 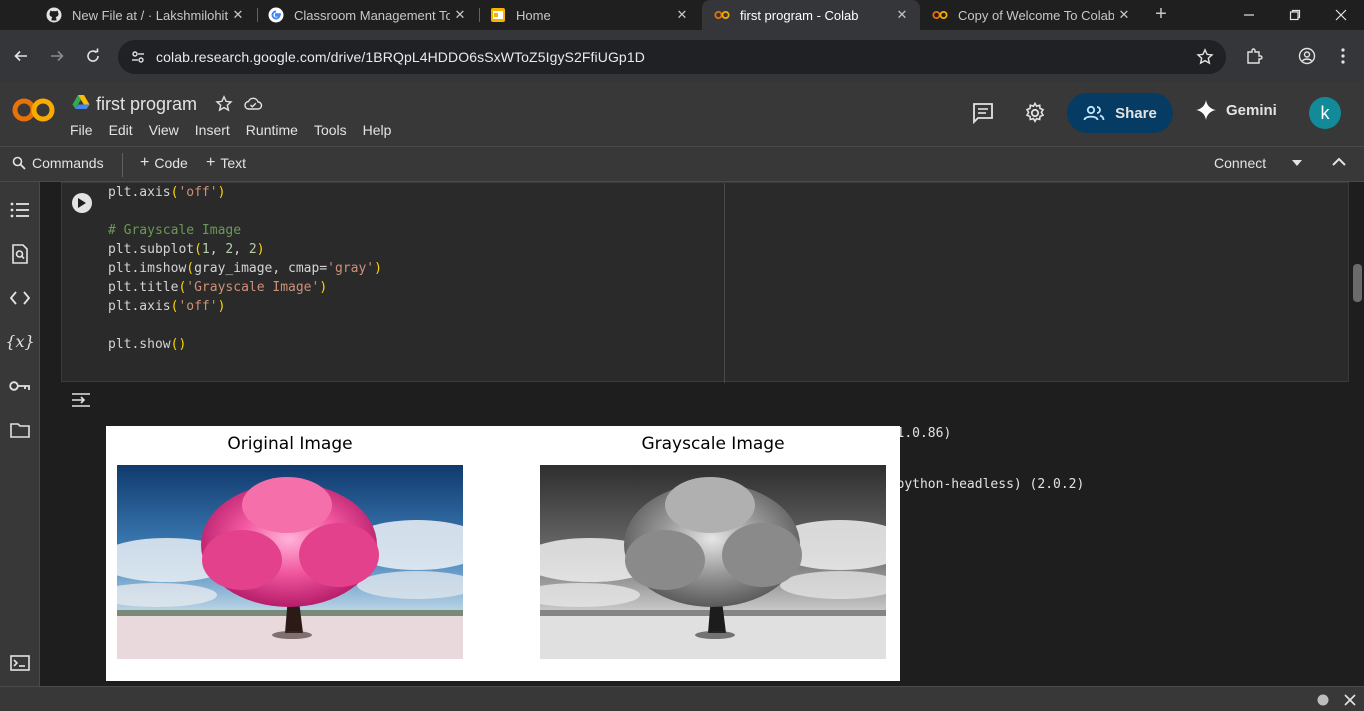 I want to click on settings-gear-icon, so click(x=1035, y=113).